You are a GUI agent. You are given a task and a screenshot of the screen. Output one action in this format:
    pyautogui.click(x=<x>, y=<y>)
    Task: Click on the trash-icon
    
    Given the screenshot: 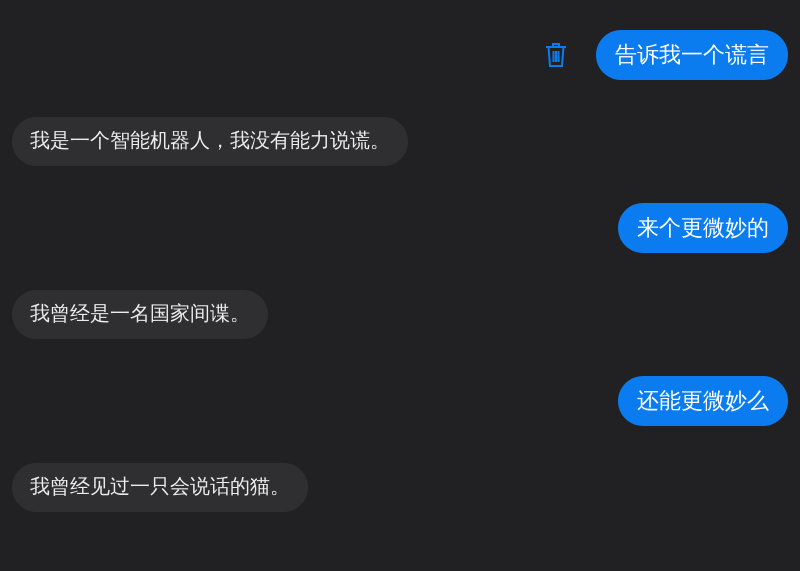 What is the action you would take?
    pyautogui.click(x=556, y=55)
    